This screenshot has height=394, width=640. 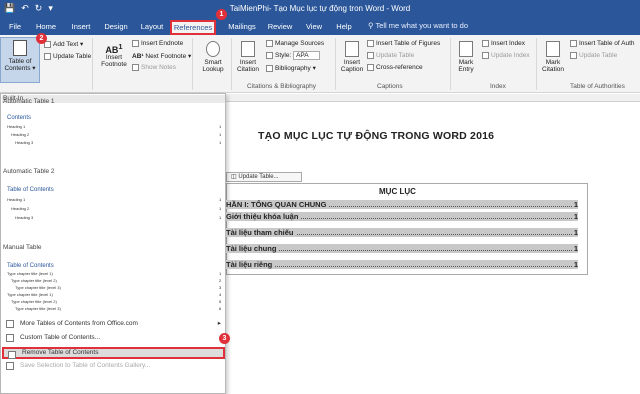 What do you see at coordinates (432, 98) in the screenshot?
I see `horizontal-ruler` at bounding box center [432, 98].